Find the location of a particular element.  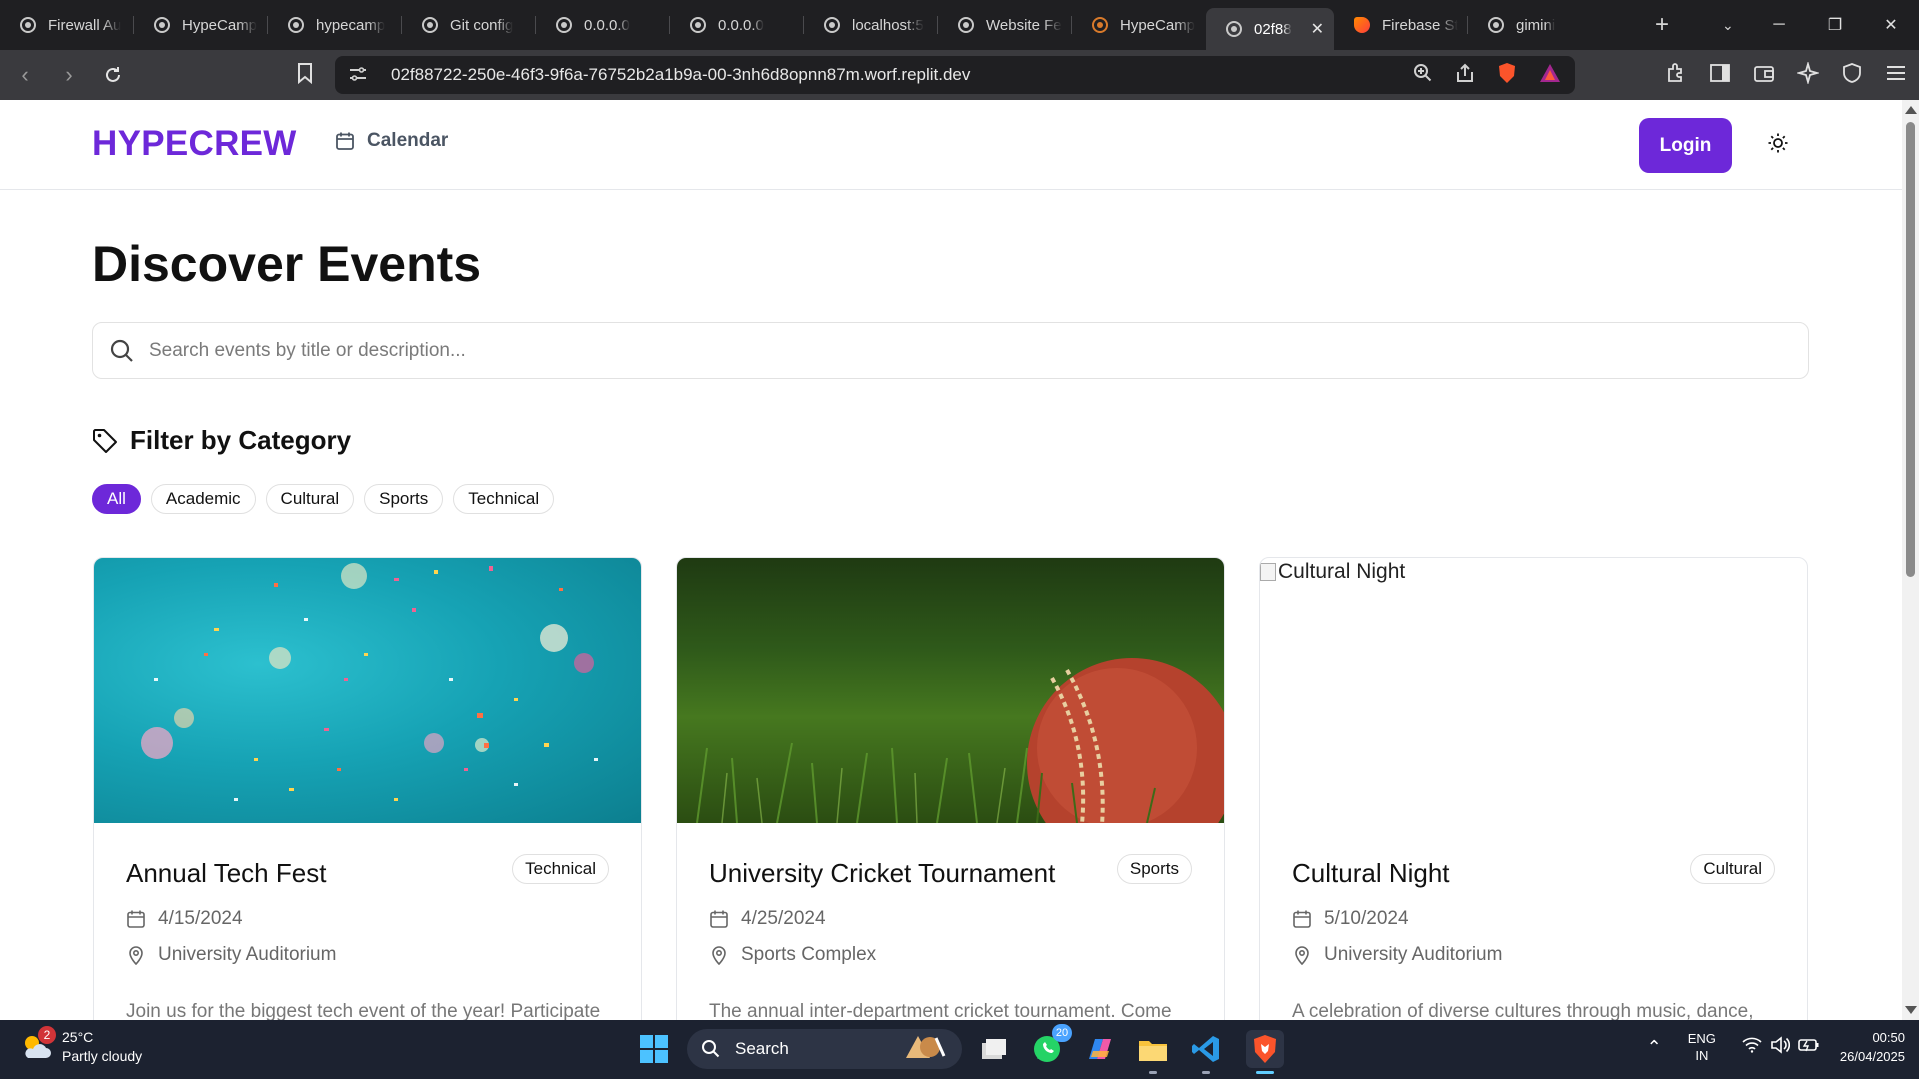

theme-toggle-sun-icon is located at coordinates (1778, 145).